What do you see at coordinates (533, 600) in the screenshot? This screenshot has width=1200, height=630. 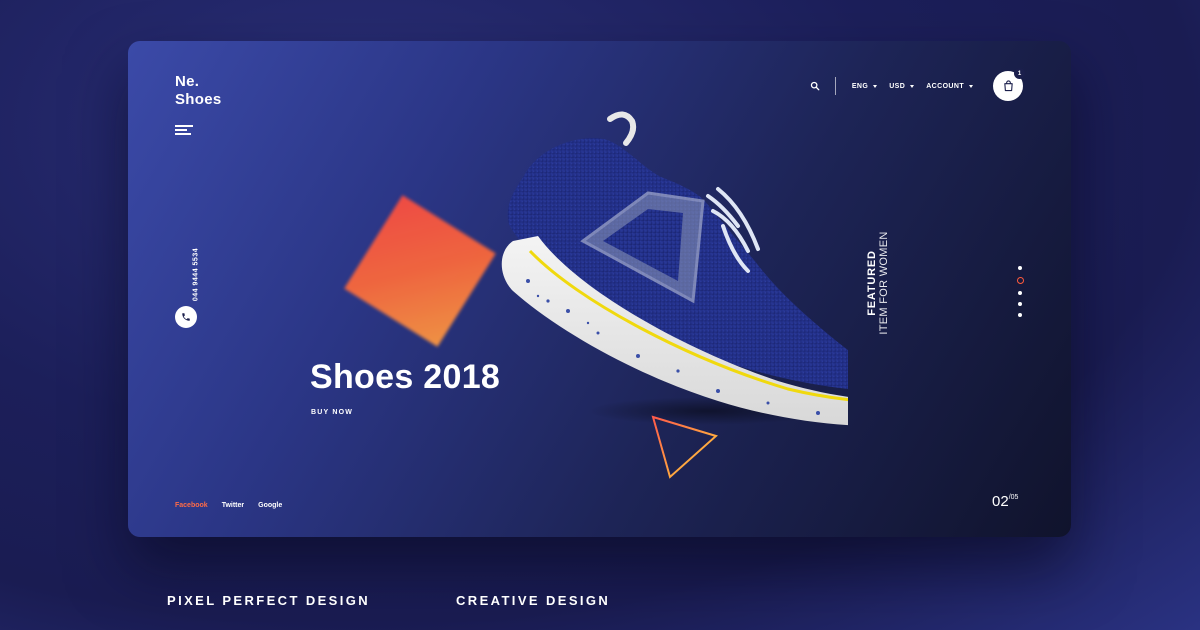 I see `caption-creative: CREATIVE DESIGN` at bounding box center [533, 600].